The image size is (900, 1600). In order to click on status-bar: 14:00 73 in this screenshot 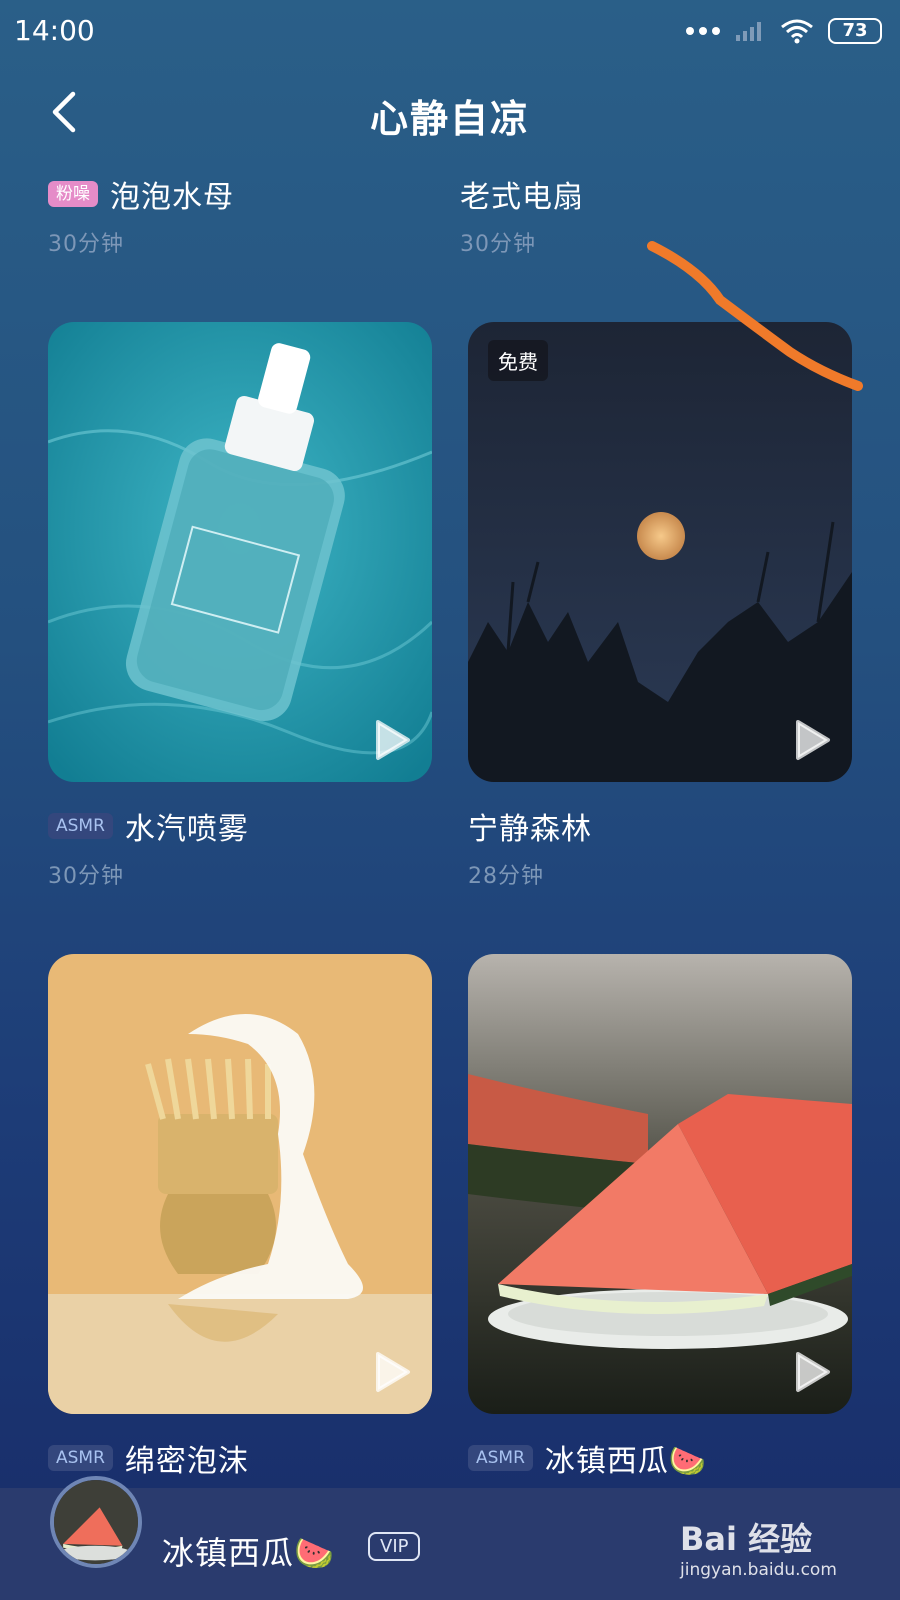, I will do `click(450, 31)`.